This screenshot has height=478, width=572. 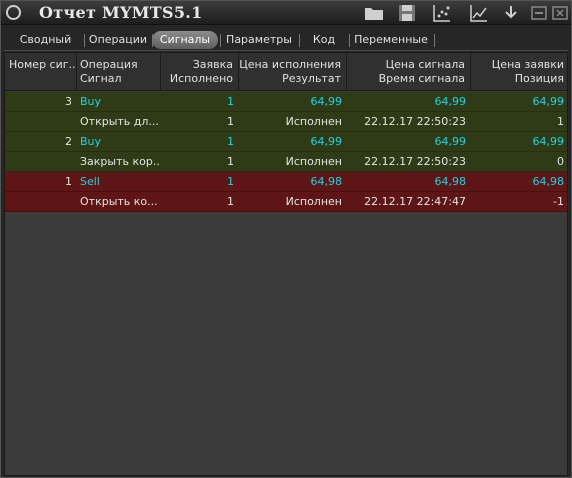 What do you see at coordinates (293, 72) in the screenshot?
I see `column-exec-price: Цена исполнения Результат` at bounding box center [293, 72].